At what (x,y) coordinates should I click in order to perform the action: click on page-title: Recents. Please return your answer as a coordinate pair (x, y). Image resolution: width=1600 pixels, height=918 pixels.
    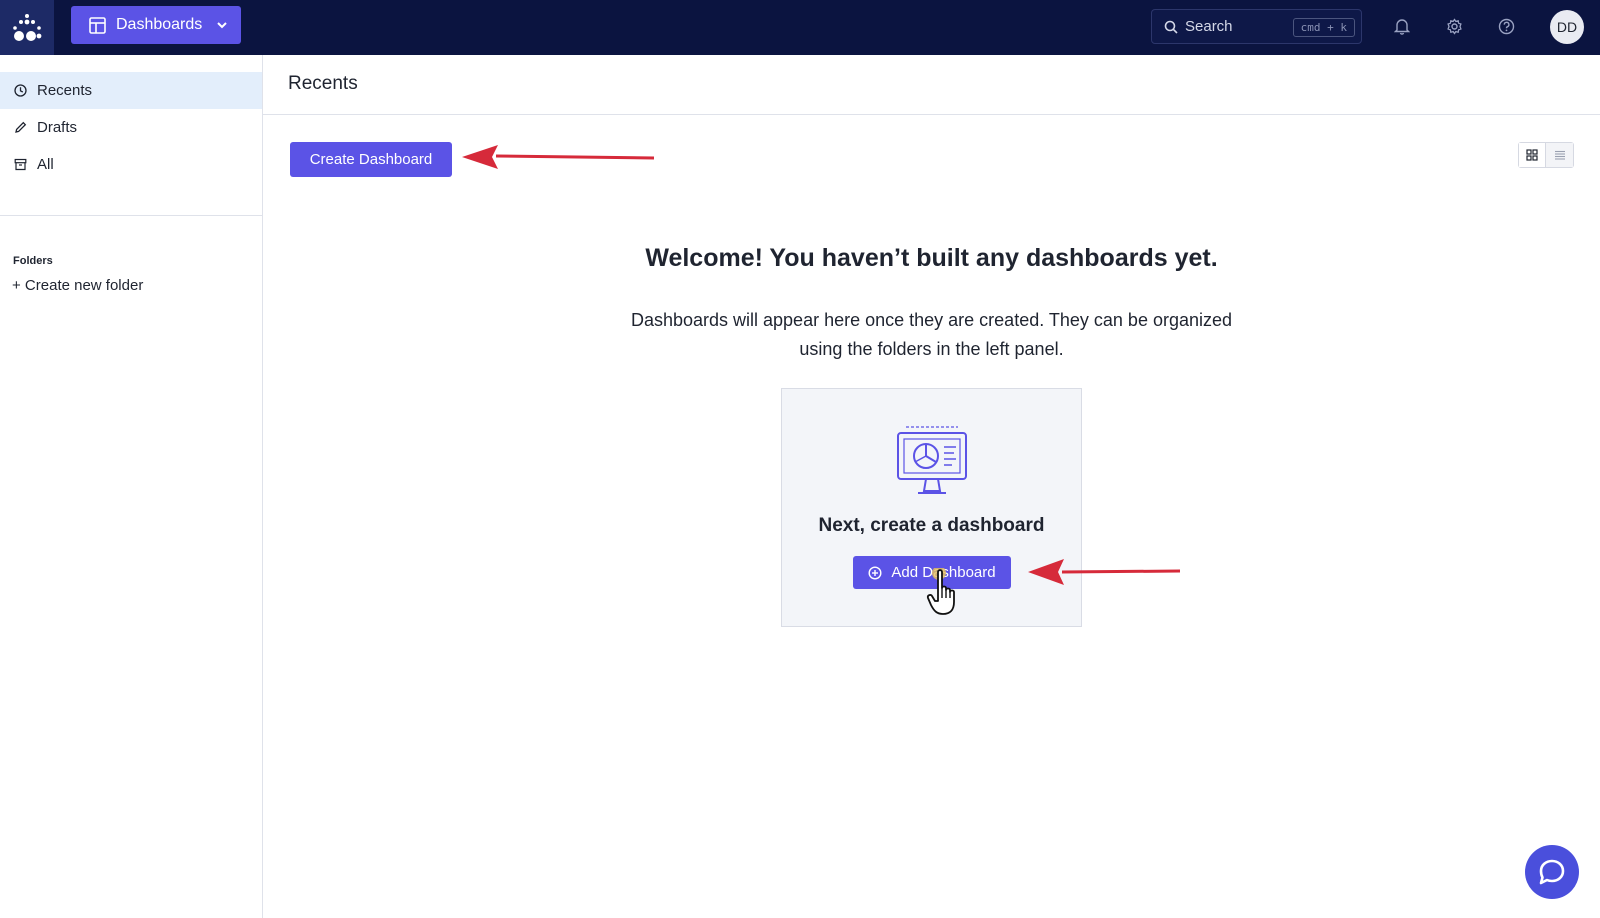
    Looking at the image, I should click on (323, 83).